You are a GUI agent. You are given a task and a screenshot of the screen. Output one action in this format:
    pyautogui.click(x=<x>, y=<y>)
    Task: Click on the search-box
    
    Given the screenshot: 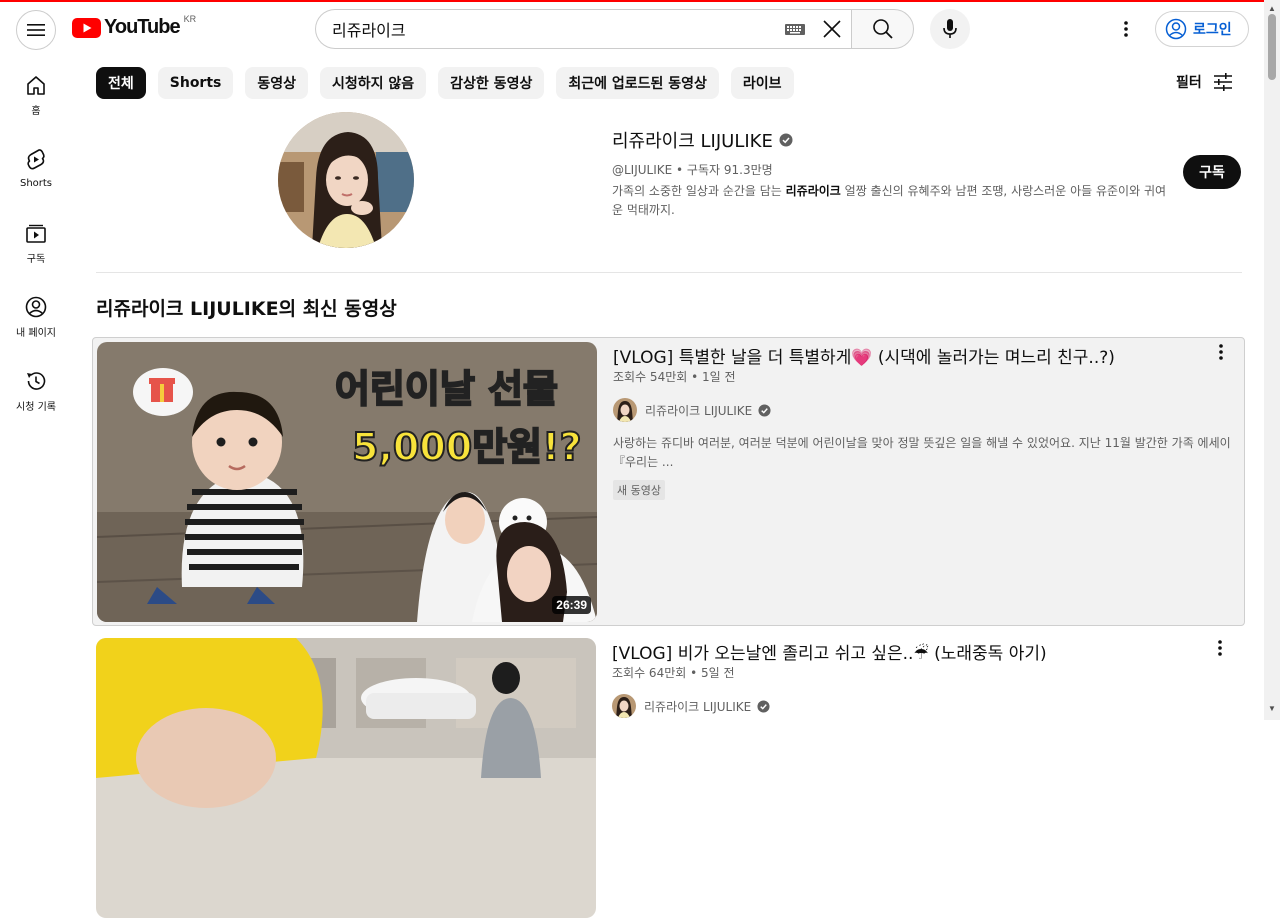 What is the action you would take?
    pyautogui.click(x=583, y=29)
    